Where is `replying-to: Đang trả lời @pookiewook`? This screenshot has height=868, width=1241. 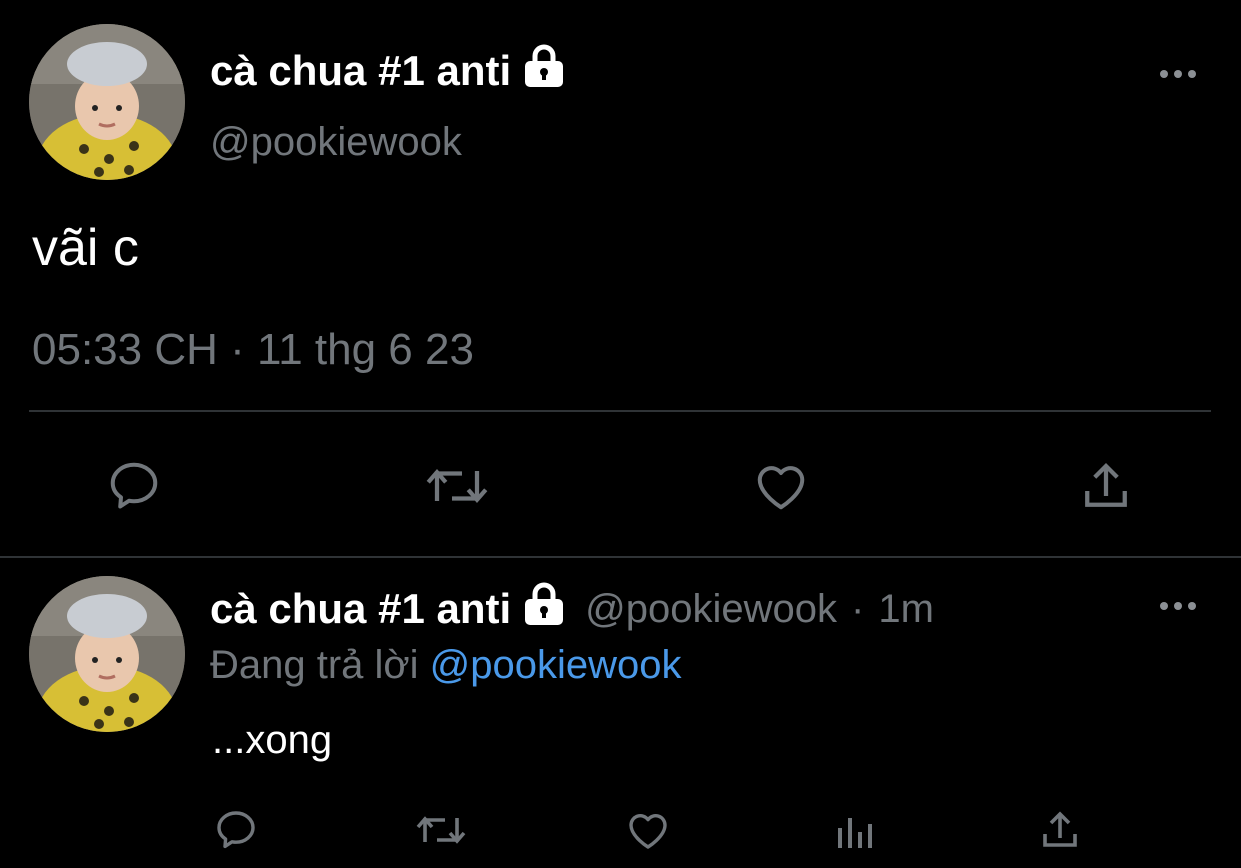 replying-to: Đang trả lời @pookiewook is located at coordinates (446, 665).